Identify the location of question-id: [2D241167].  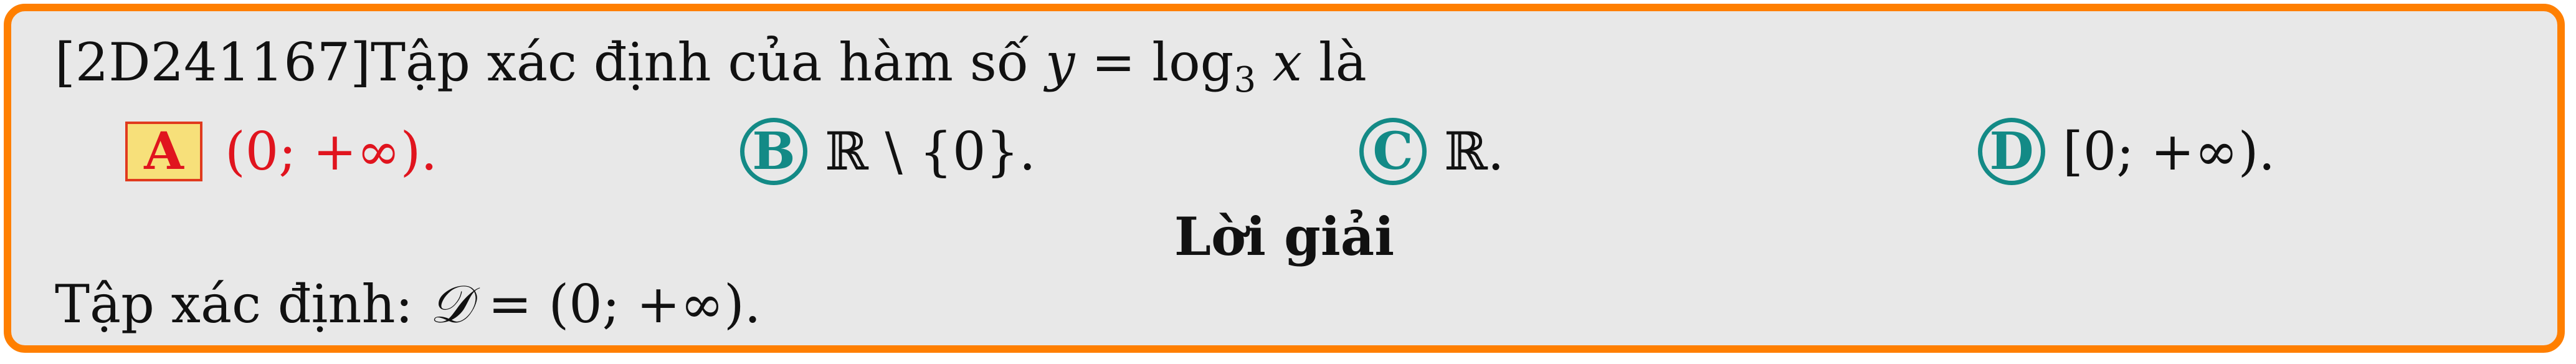
(213, 63).